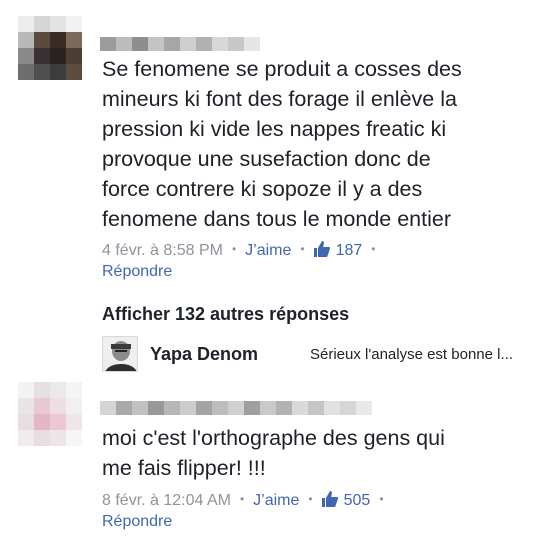 This screenshot has width=540, height=538. What do you see at coordinates (225, 314) in the screenshot?
I see `show-more-replies-link: Afficher 132 autres réponses` at bounding box center [225, 314].